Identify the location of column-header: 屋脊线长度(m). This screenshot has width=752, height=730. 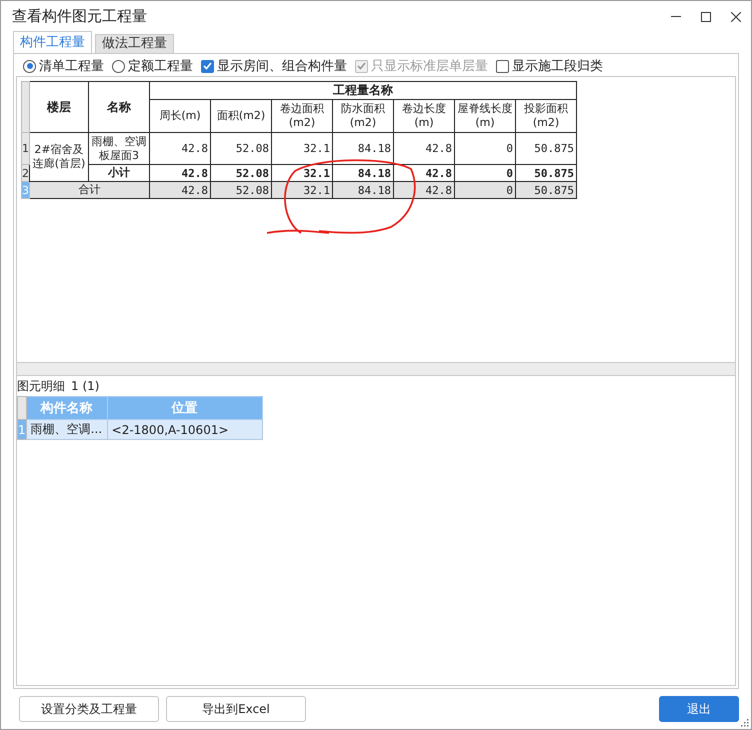
(485, 116).